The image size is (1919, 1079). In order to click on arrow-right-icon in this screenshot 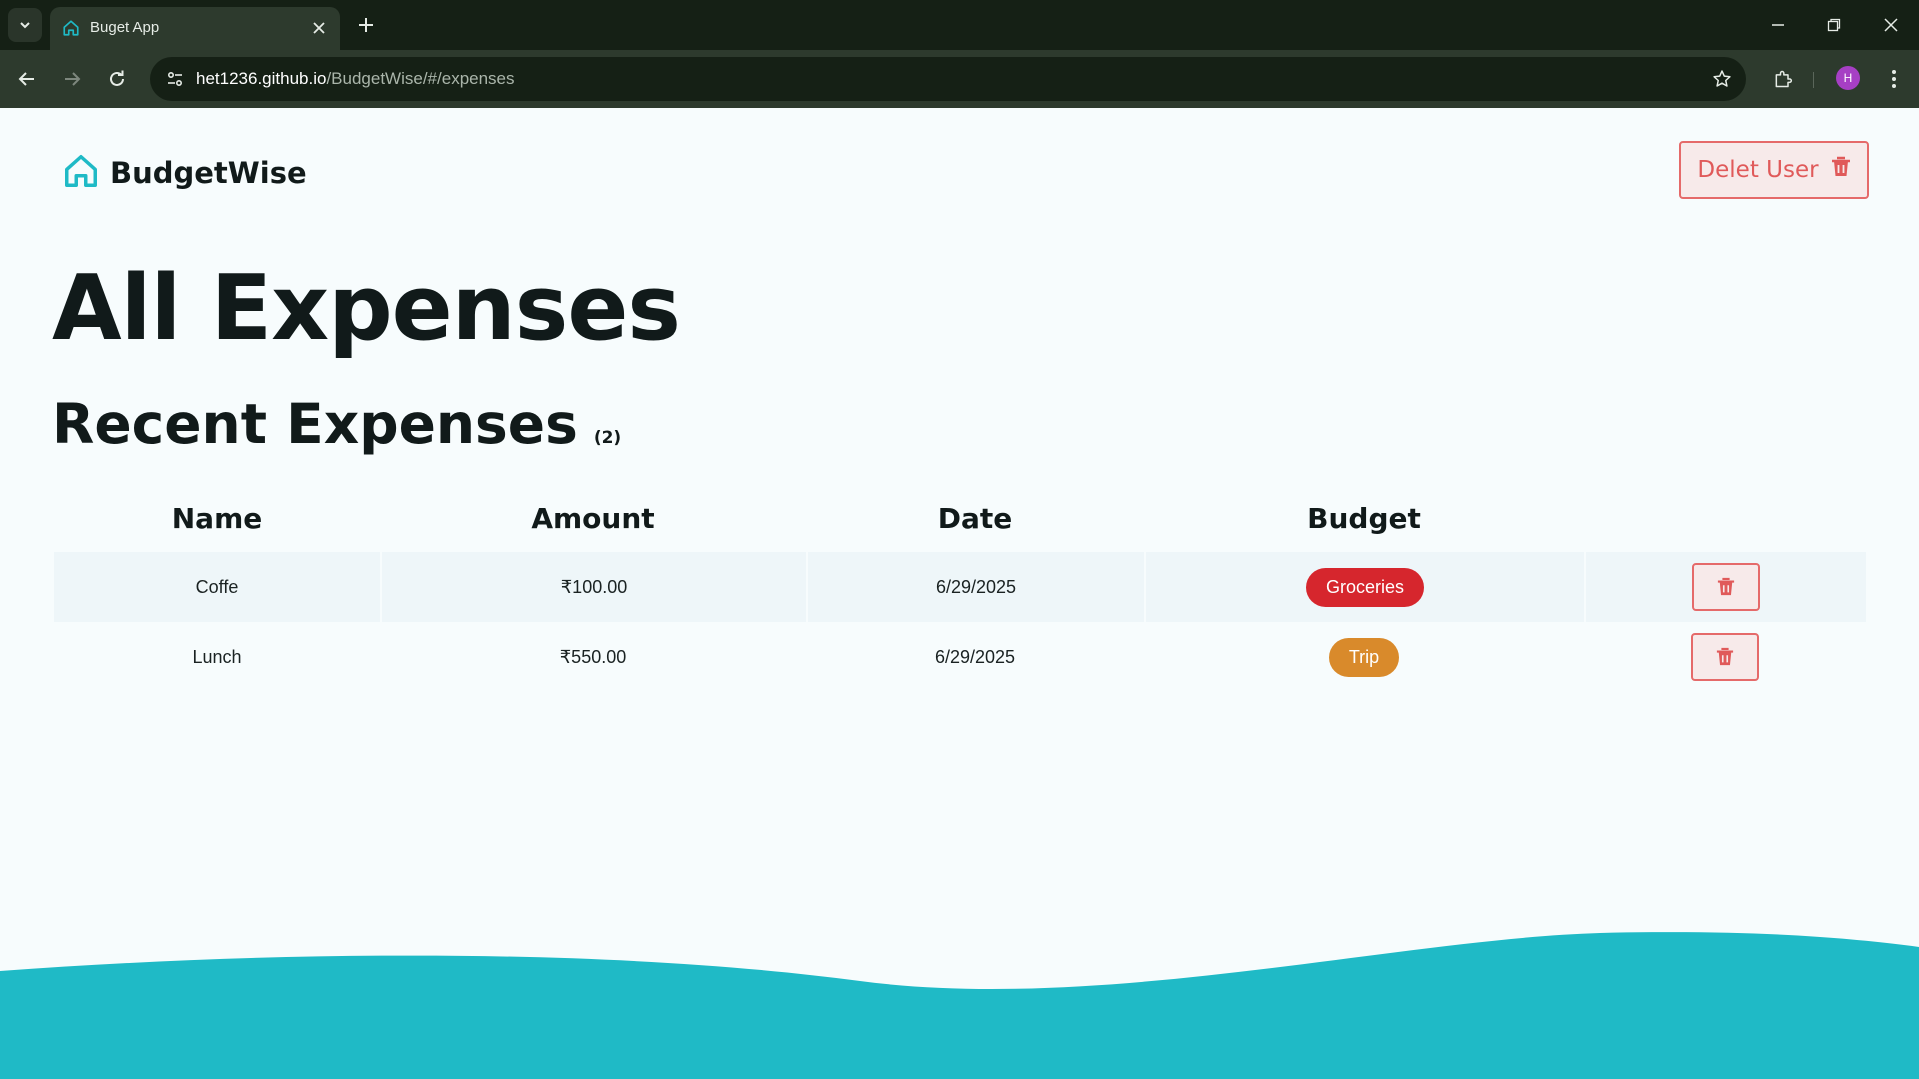, I will do `click(73, 79)`.